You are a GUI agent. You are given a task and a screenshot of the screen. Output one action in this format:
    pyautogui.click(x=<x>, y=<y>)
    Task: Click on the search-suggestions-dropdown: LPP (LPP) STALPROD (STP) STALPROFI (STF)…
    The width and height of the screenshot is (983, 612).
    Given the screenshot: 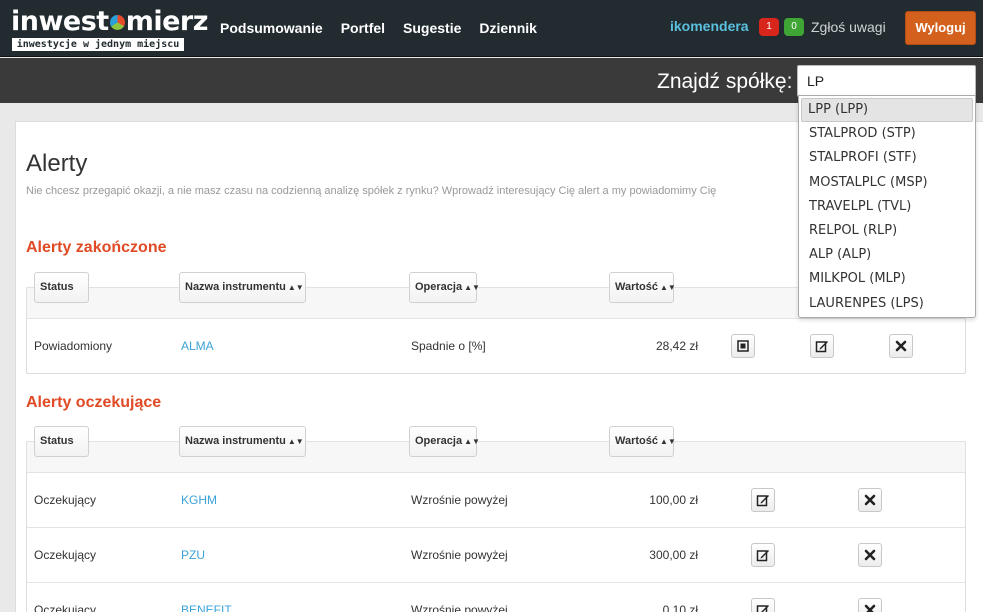 What is the action you would take?
    pyautogui.click(x=887, y=206)
    